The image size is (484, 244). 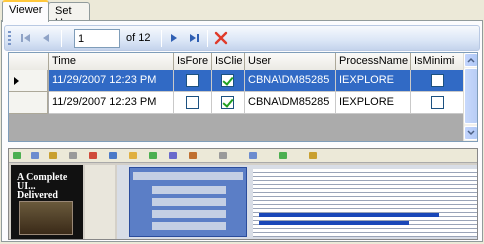 What do you see at coordinates (242, 14) in the screenshot?
I see `tab-bar: Viewer Set Up` at bounding box center [242, 14].